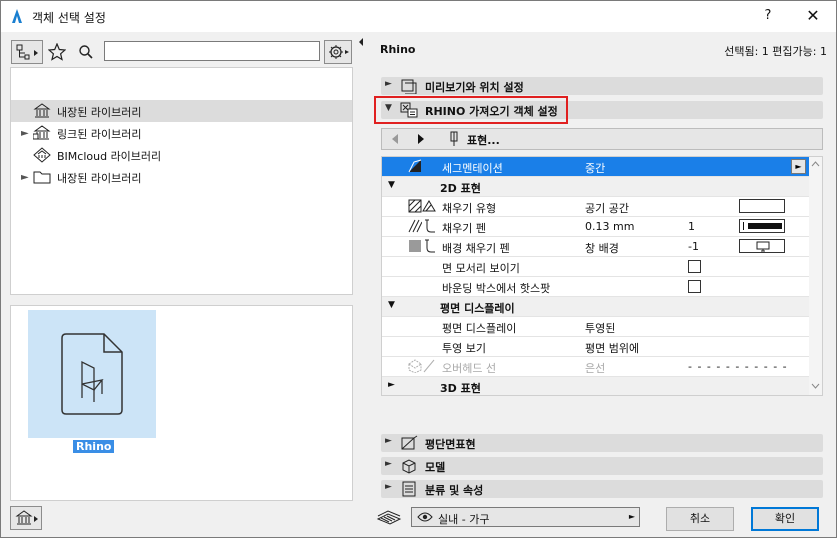 This screenshot has height=538, width=837. What do you see at coordinates (775, 51) in the screenshot?
I see `selection-status: 선택됨: 1 편집가능: 1` at bounding box center [775, 51].